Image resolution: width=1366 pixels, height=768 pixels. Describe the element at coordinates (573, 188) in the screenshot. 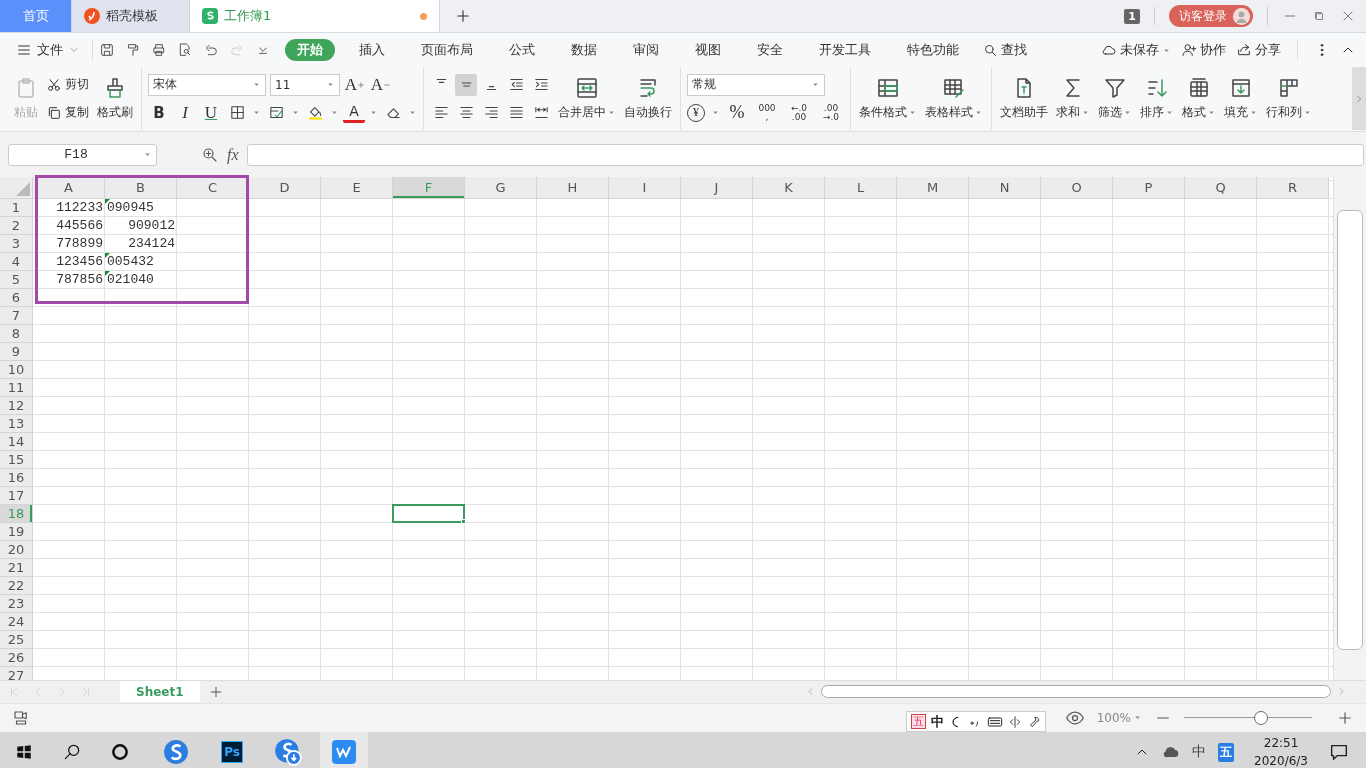

I see `column-header: H` at that location.